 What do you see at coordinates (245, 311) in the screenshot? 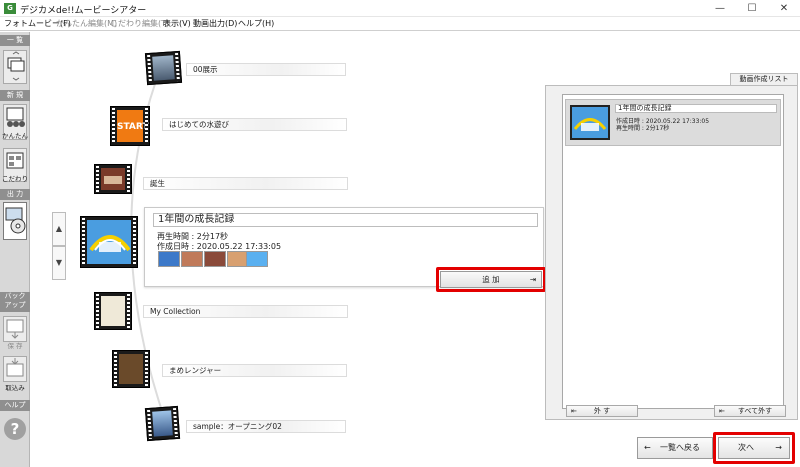
I see `project-title-collection: My Collection` at bounding box center [245, 311].